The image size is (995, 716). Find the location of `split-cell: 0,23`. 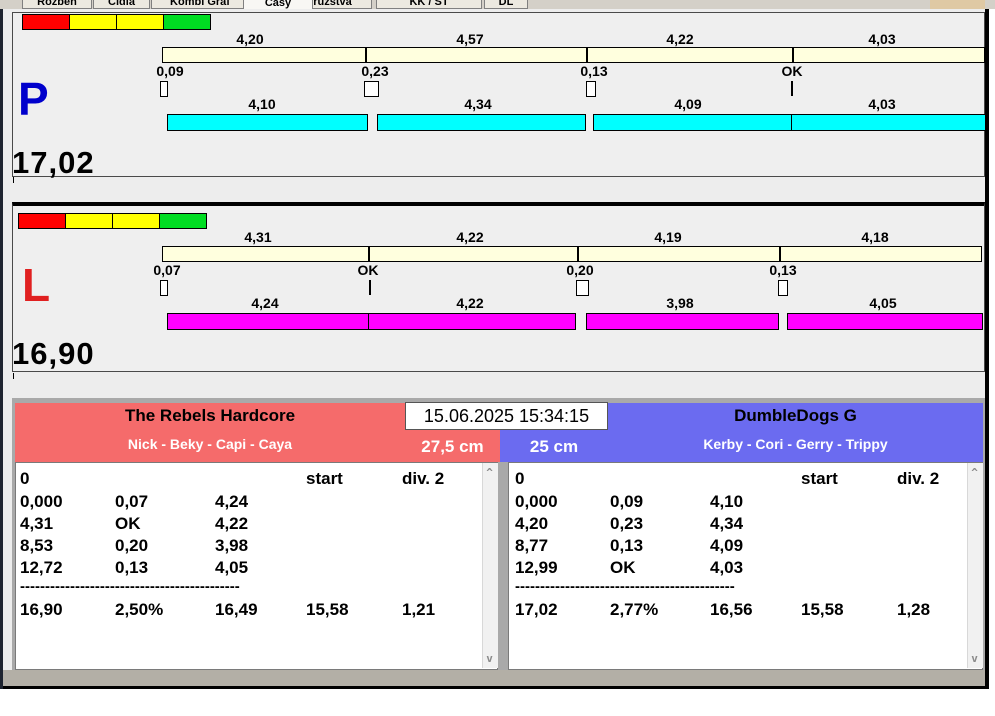

split-cell: 0,23 is located at coordinates (627, 523).